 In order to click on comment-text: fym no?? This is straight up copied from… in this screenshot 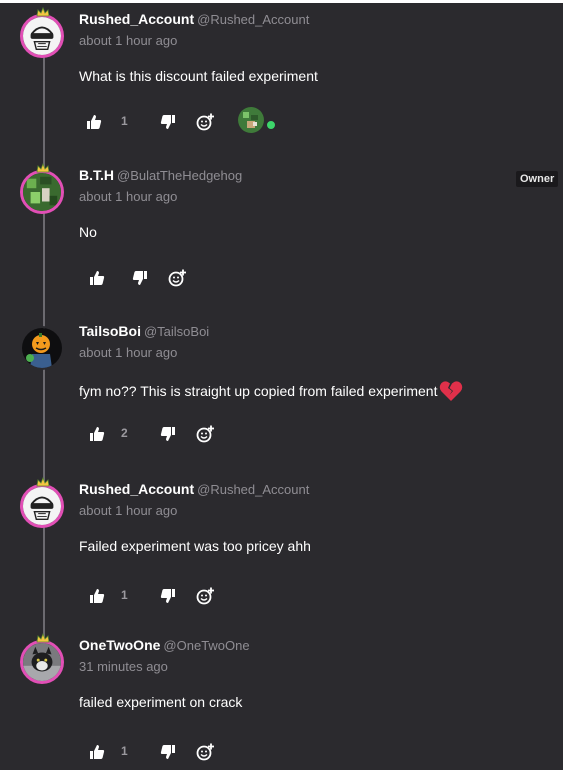, I will do `click(258, 391)`.